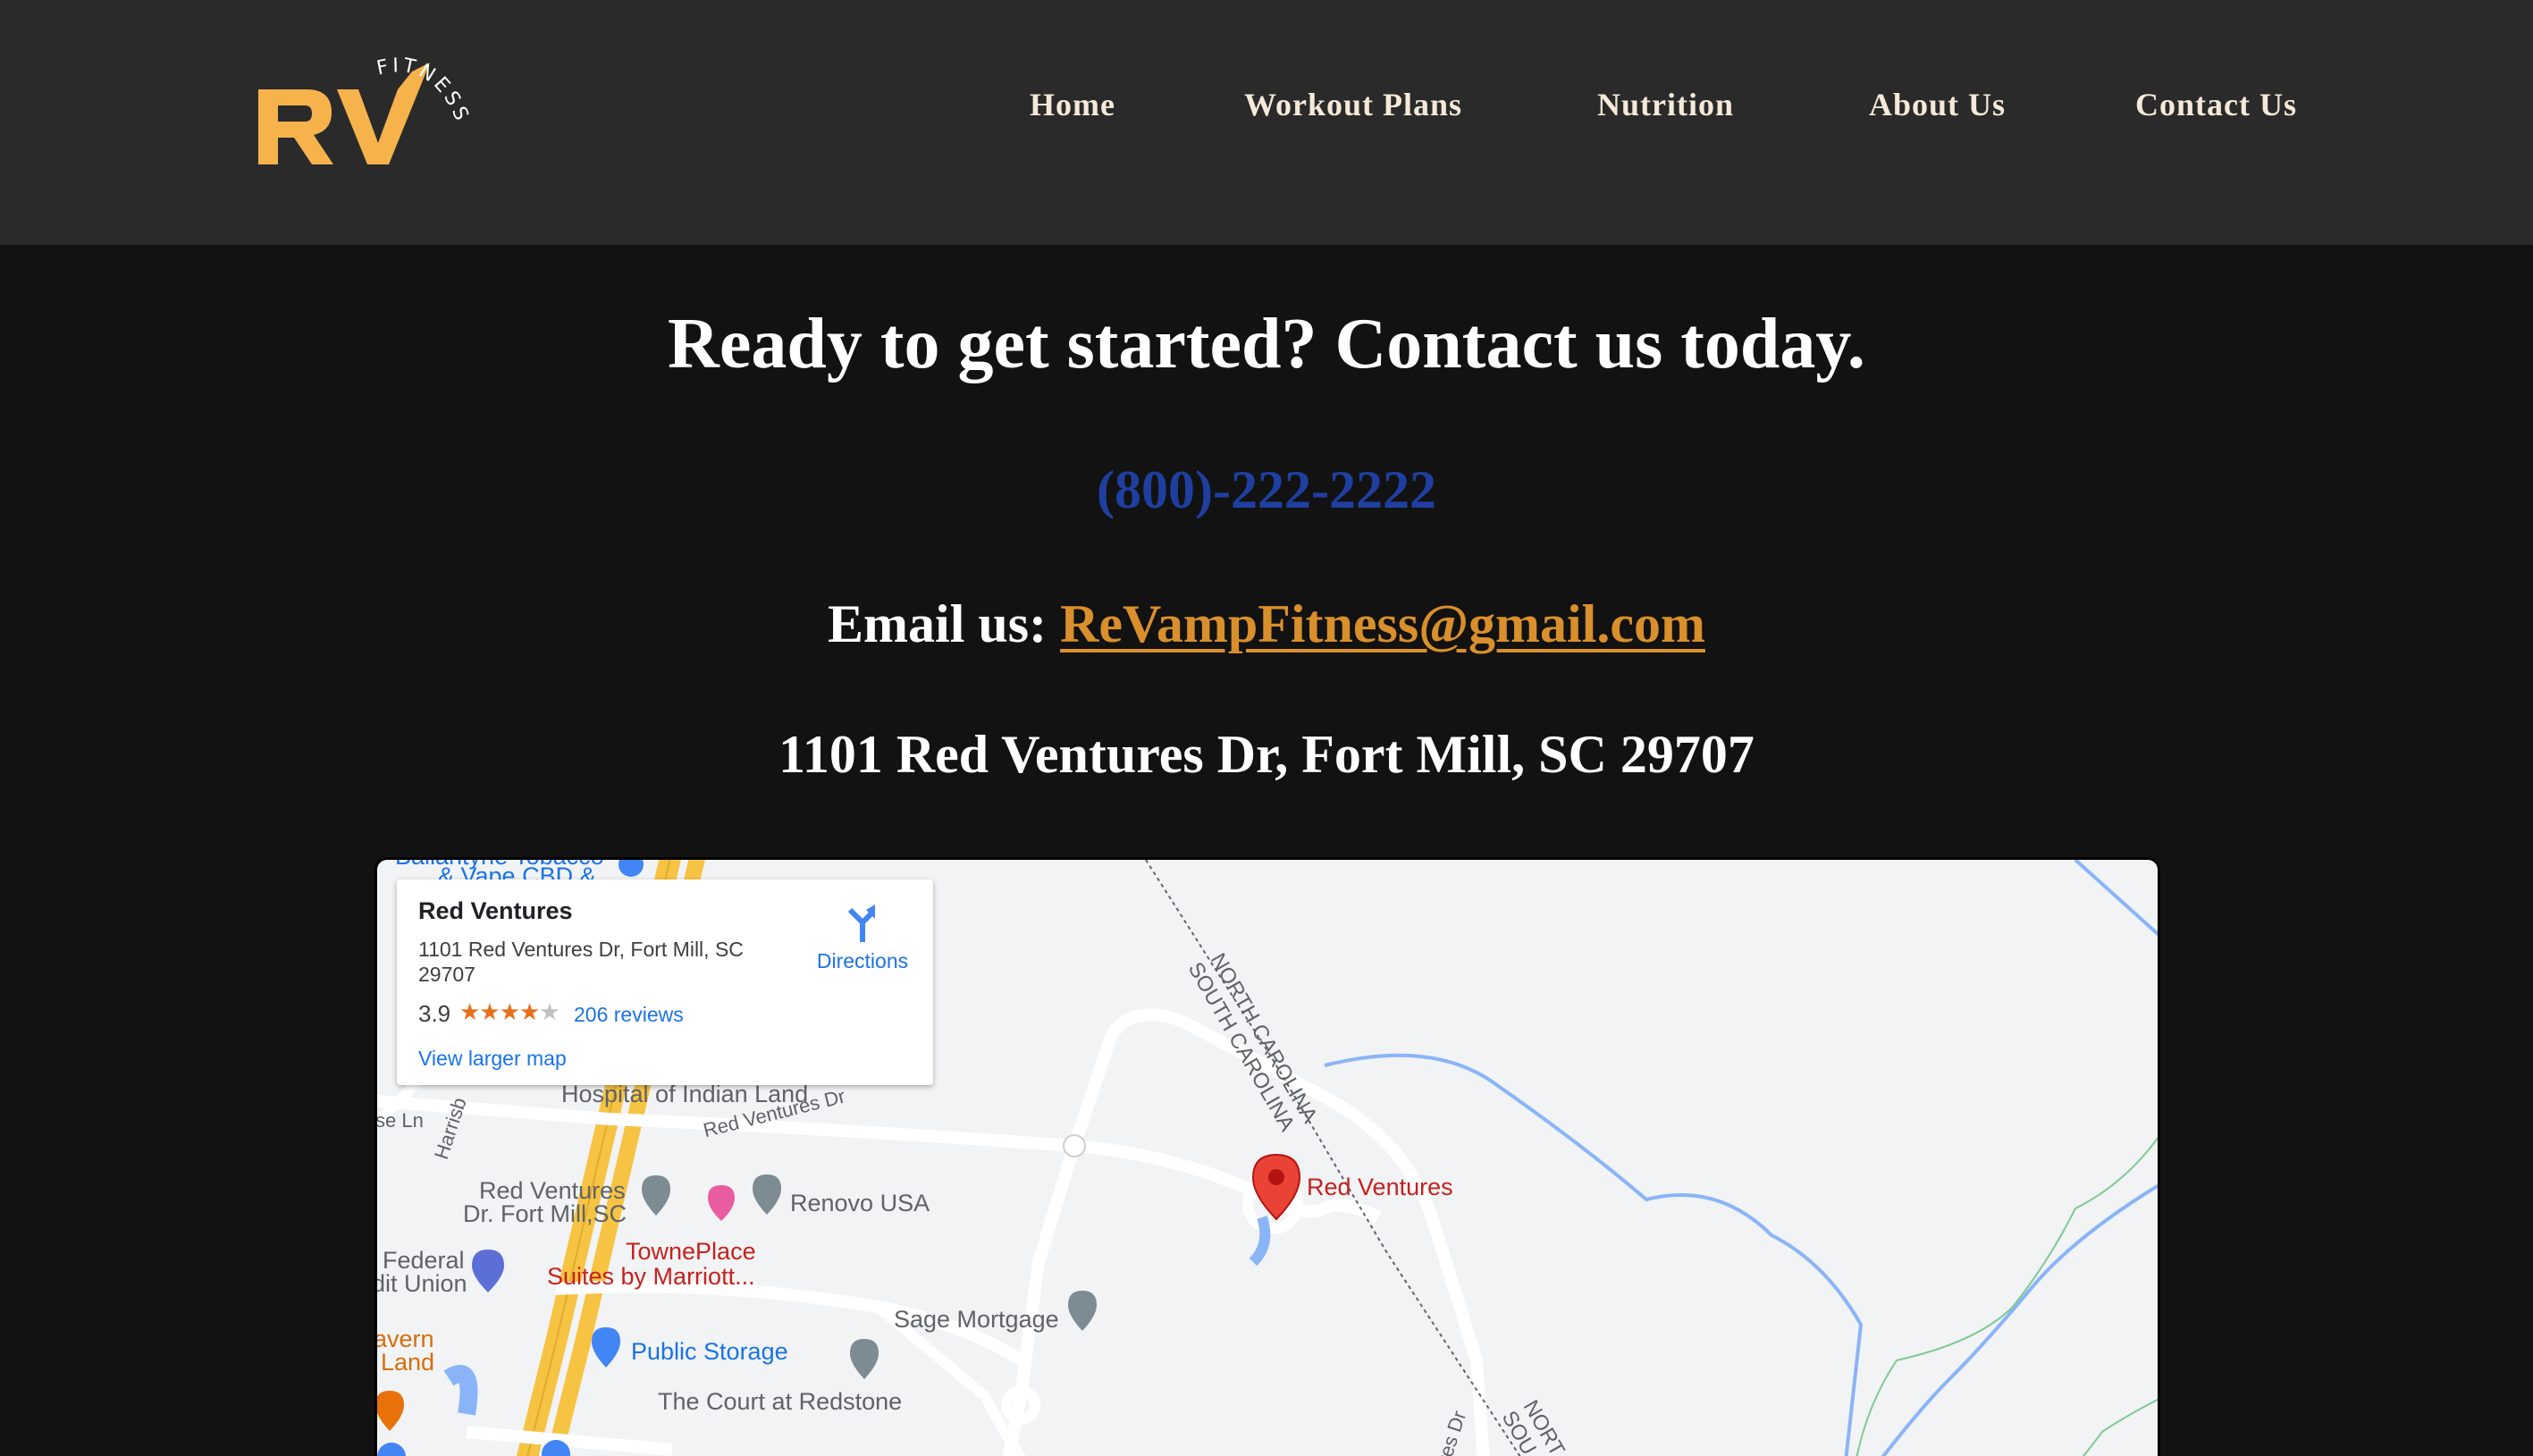 This screenshot has width=2533, height=1456. Describe the element at coordinates (492, 1059) in the screenshot. I see `view-larger-map-link: View larger map` at that location.